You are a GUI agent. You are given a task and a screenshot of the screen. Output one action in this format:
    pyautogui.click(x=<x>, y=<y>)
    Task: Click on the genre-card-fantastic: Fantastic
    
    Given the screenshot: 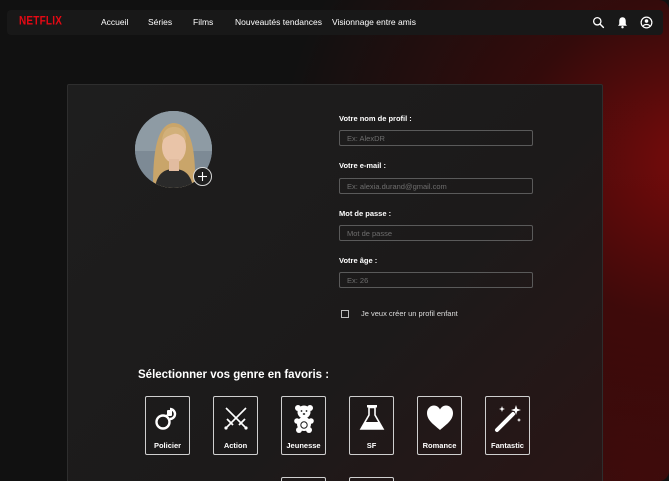 What is the action you would take?
    pyautogui.click(x=507, y=425)
    